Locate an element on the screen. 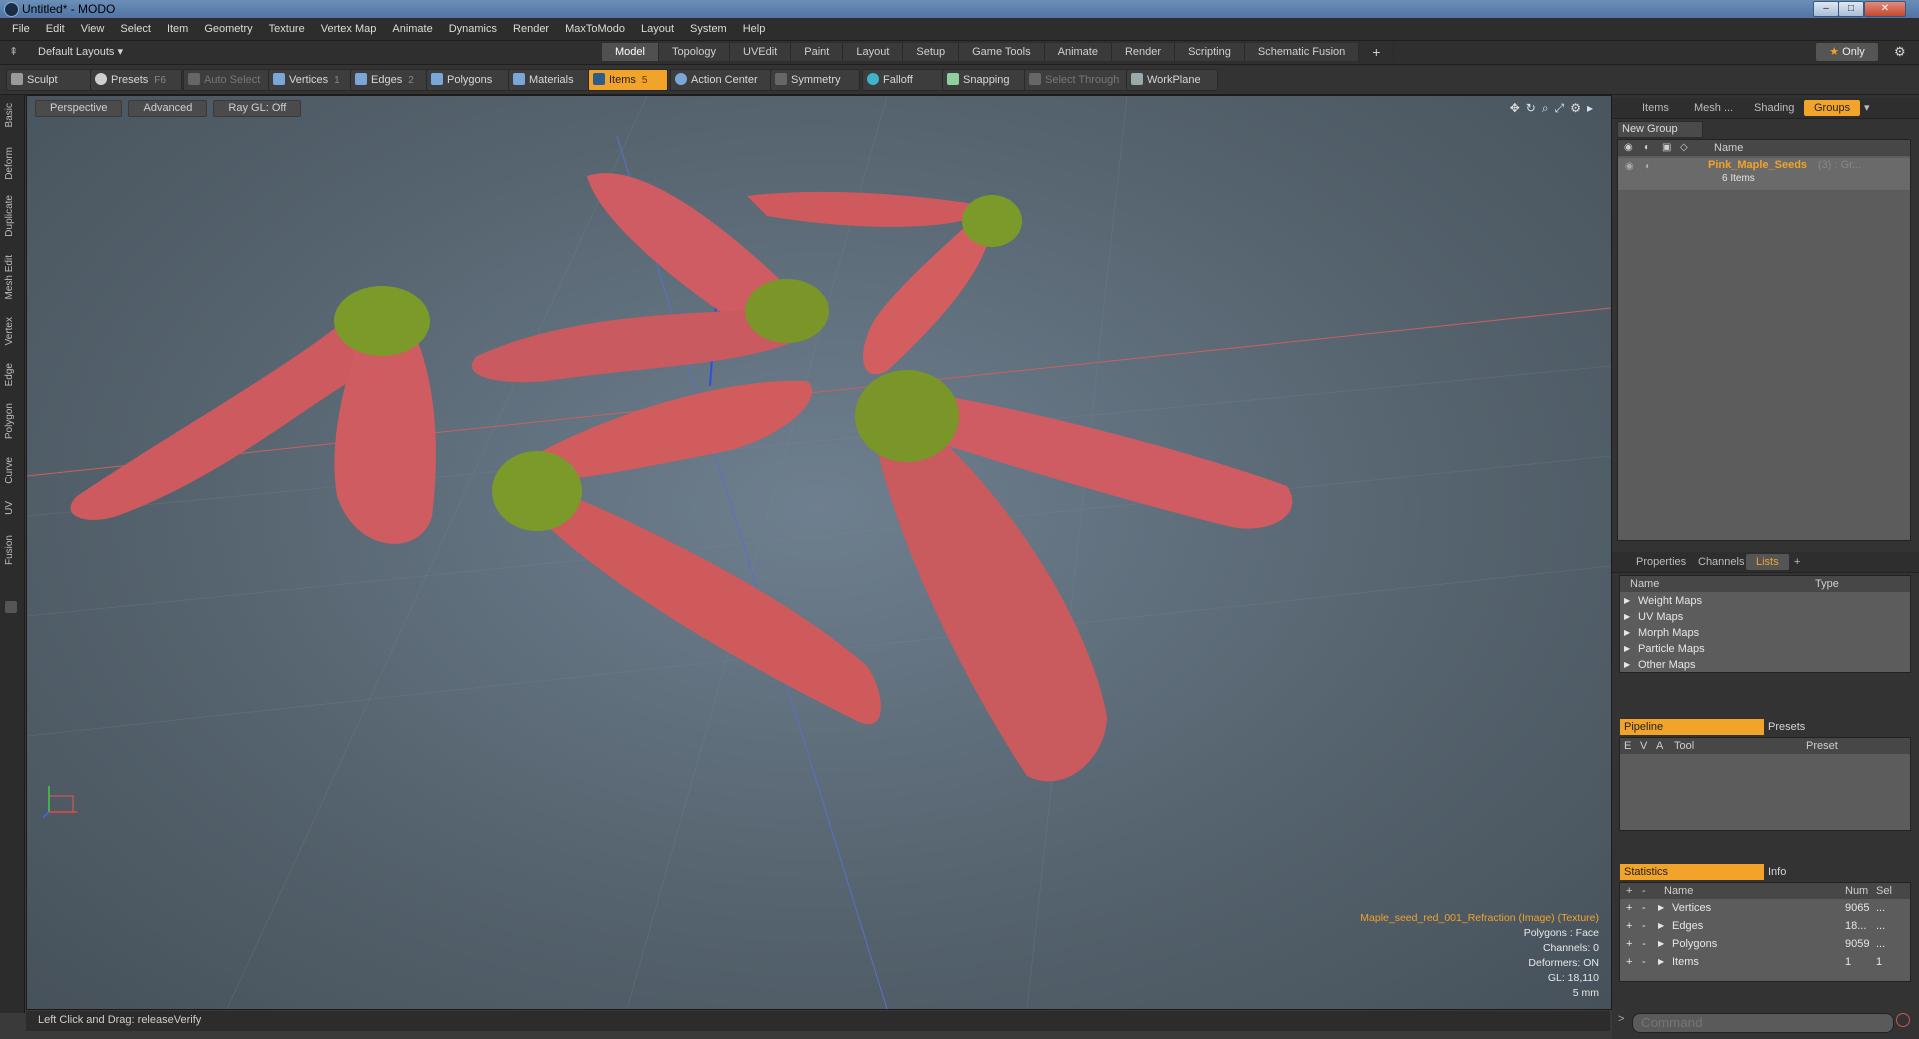 Image resolution: width=1919 pixels, height=1039 pixels. tab-scripting: Scripting is located at coordinates (1210, 52).